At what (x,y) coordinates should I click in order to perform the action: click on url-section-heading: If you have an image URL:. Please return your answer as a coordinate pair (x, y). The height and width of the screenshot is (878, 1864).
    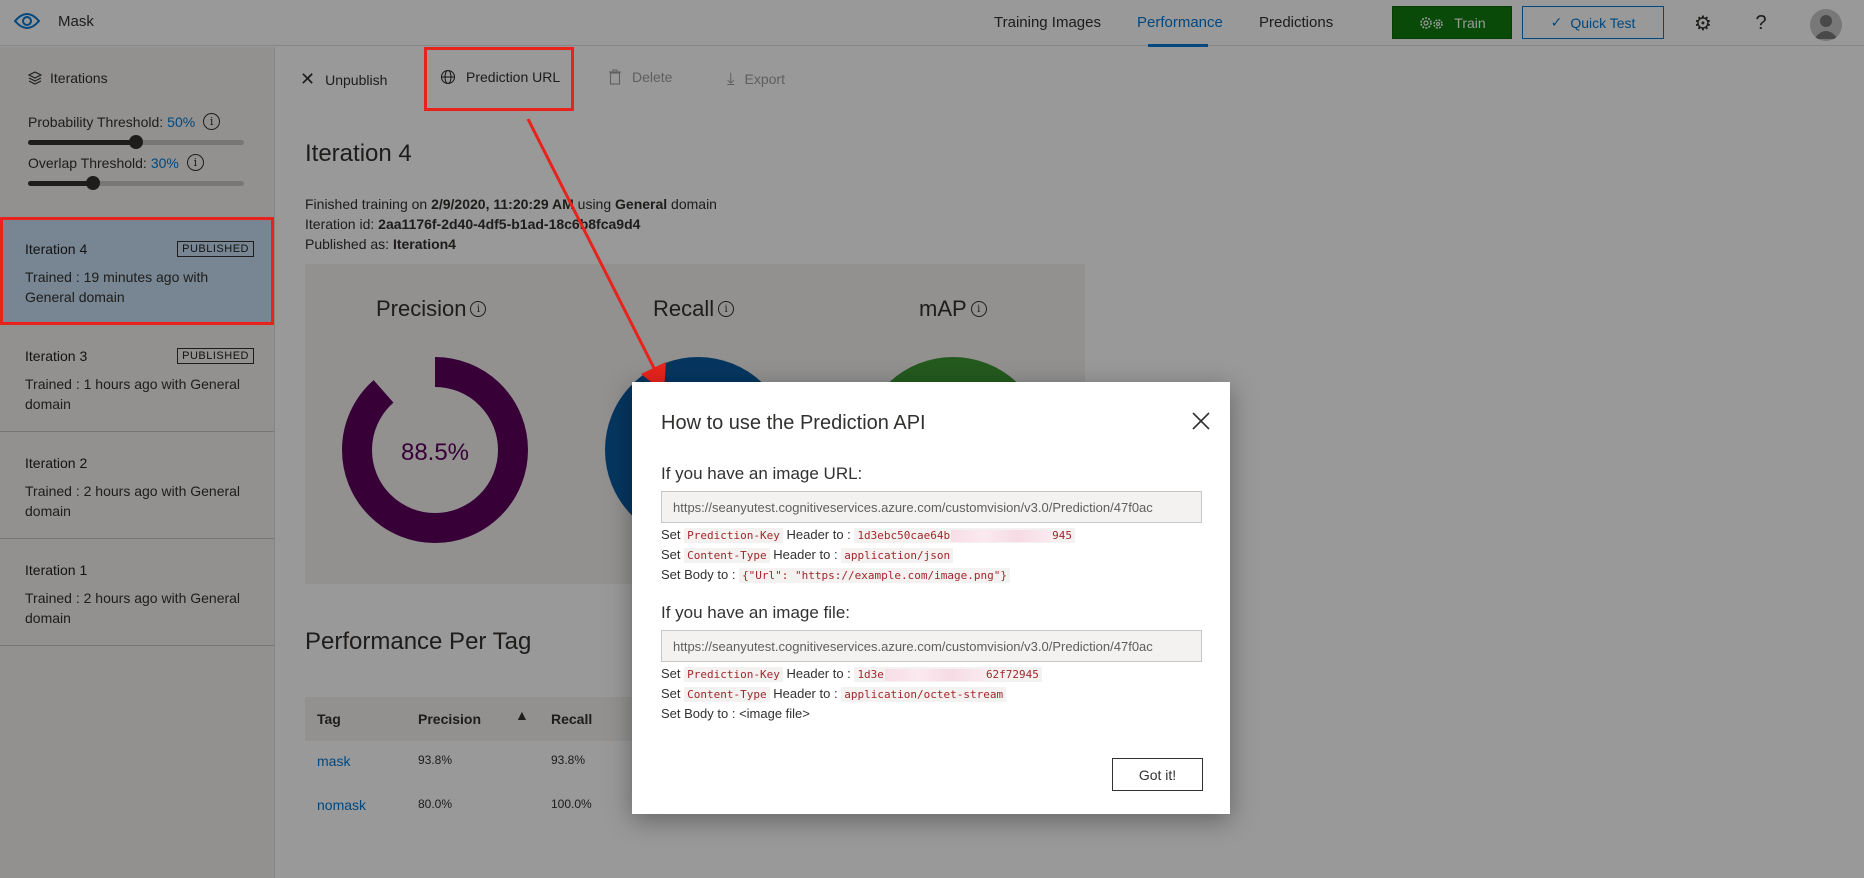
    Looking at the image, I should click on (762, 473).